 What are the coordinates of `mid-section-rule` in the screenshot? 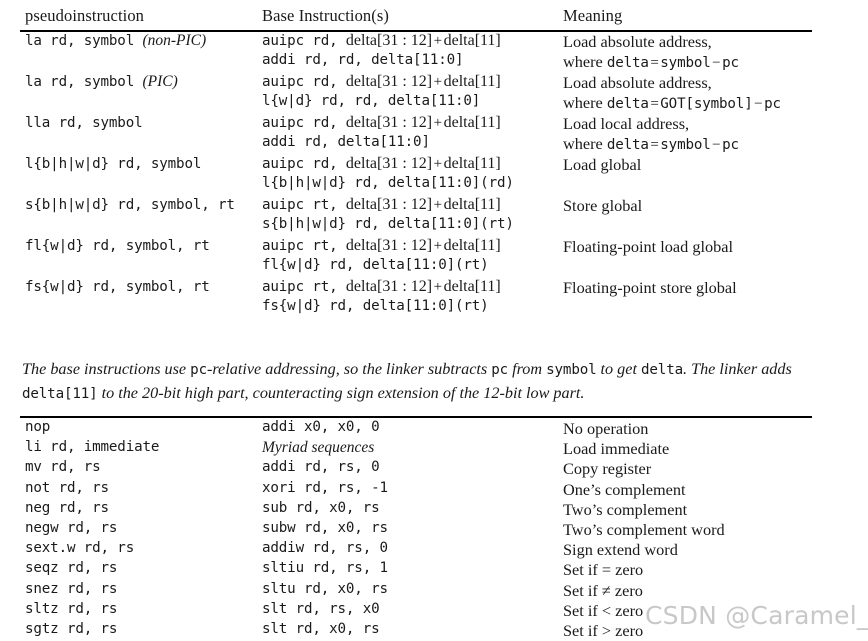 It's located at (416, 417).